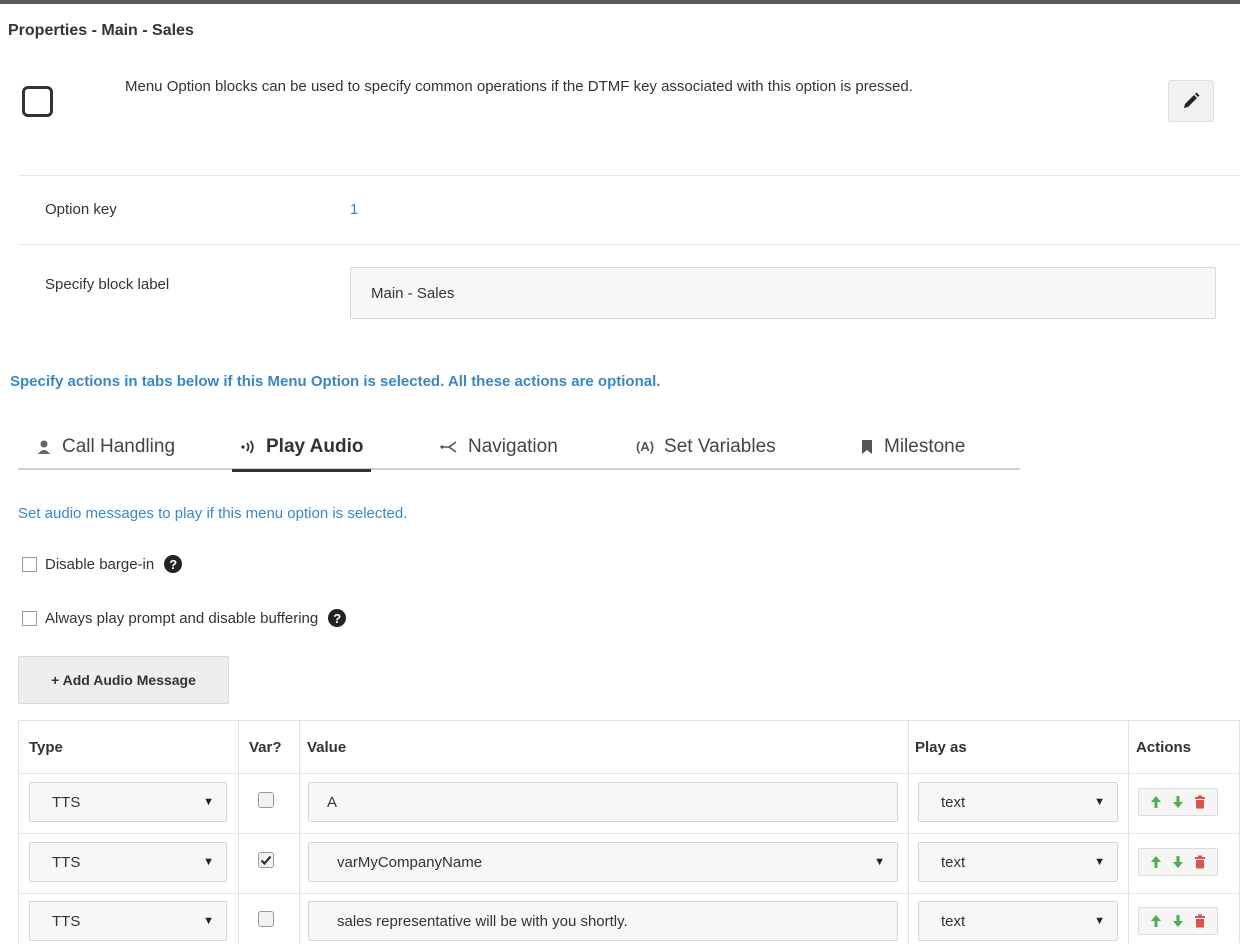  I want to click on check-icon, so click(266, 860).